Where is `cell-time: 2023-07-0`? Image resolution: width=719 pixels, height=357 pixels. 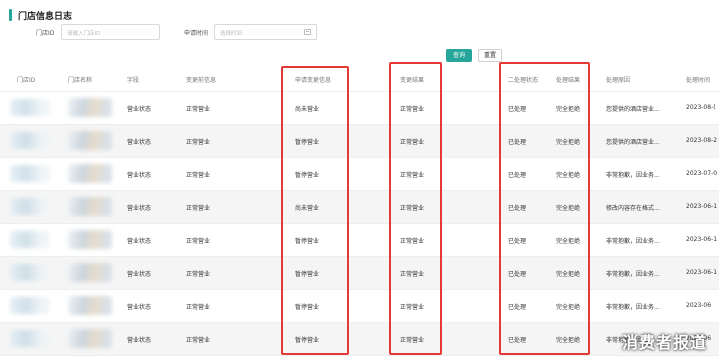
cell-time: 2023-07-0 is located at coordinates (702, 173).